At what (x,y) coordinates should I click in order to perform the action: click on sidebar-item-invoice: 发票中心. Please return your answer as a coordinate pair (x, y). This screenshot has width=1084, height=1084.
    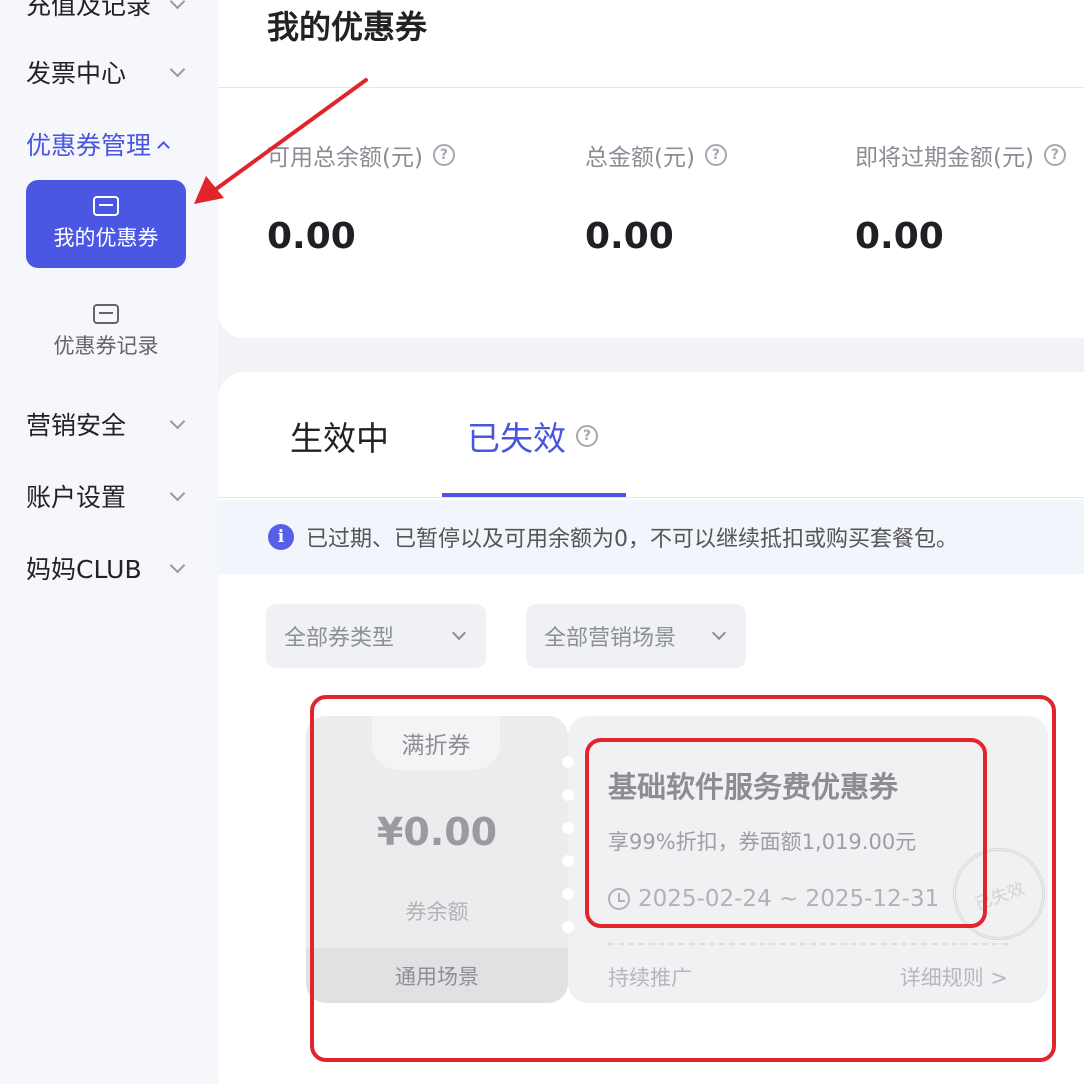
    Looking at the image, I should click on (106, 72).